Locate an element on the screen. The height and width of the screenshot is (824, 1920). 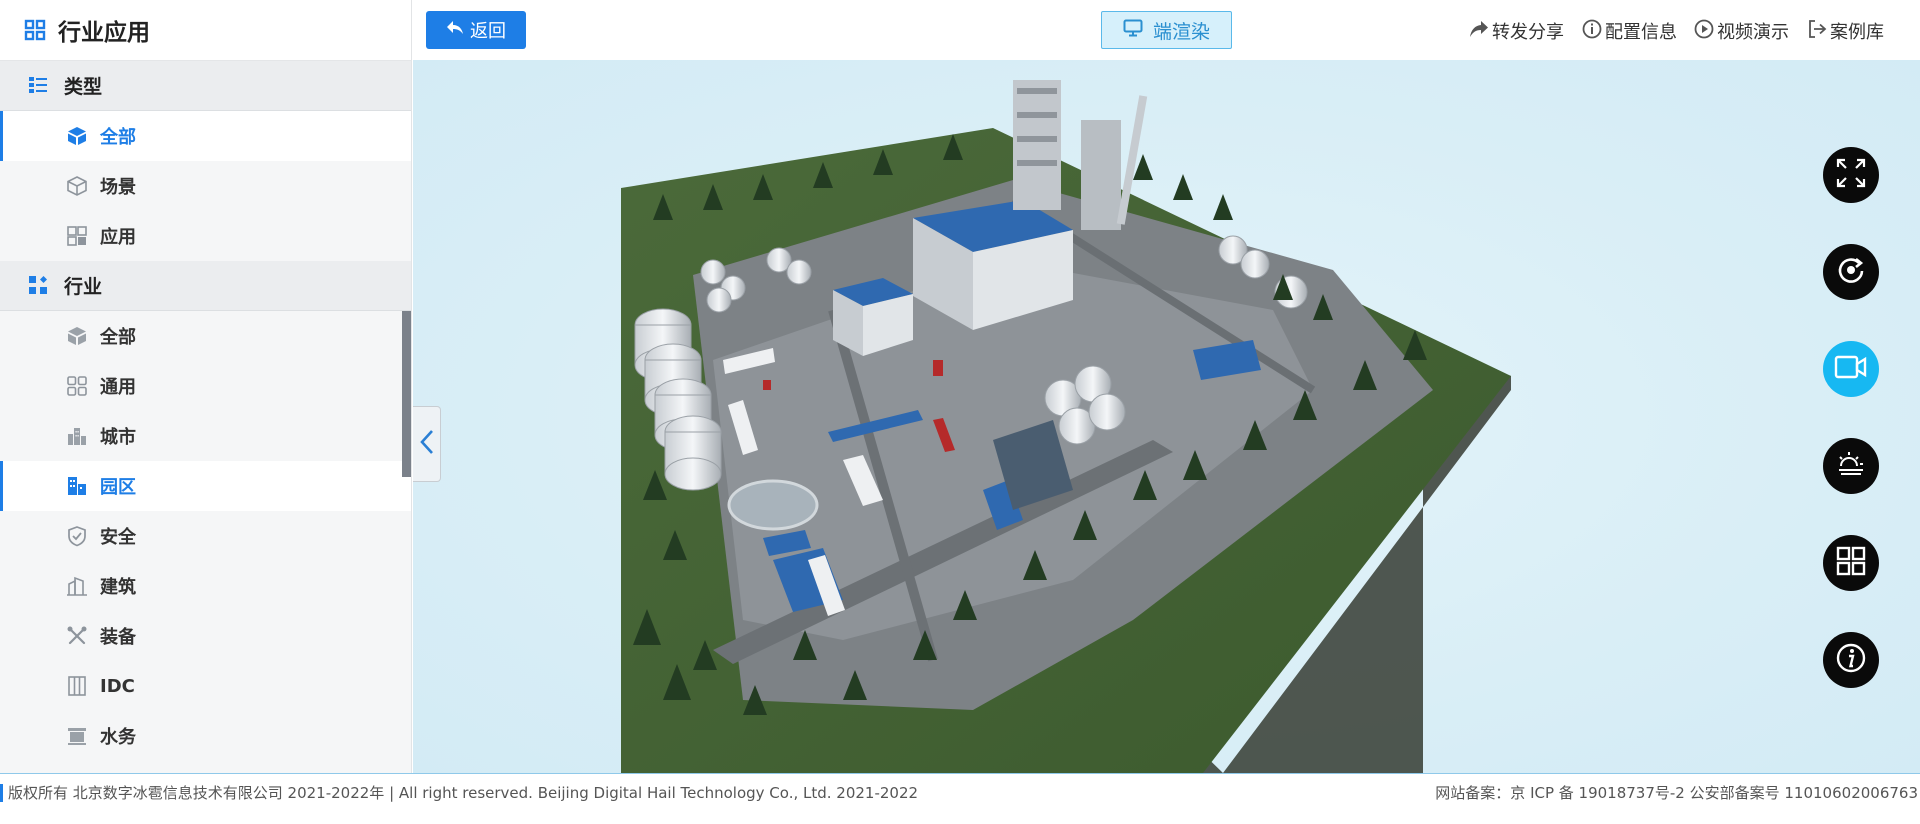
sidebar-item-label: 安全 is located at coordinates (118, 537).